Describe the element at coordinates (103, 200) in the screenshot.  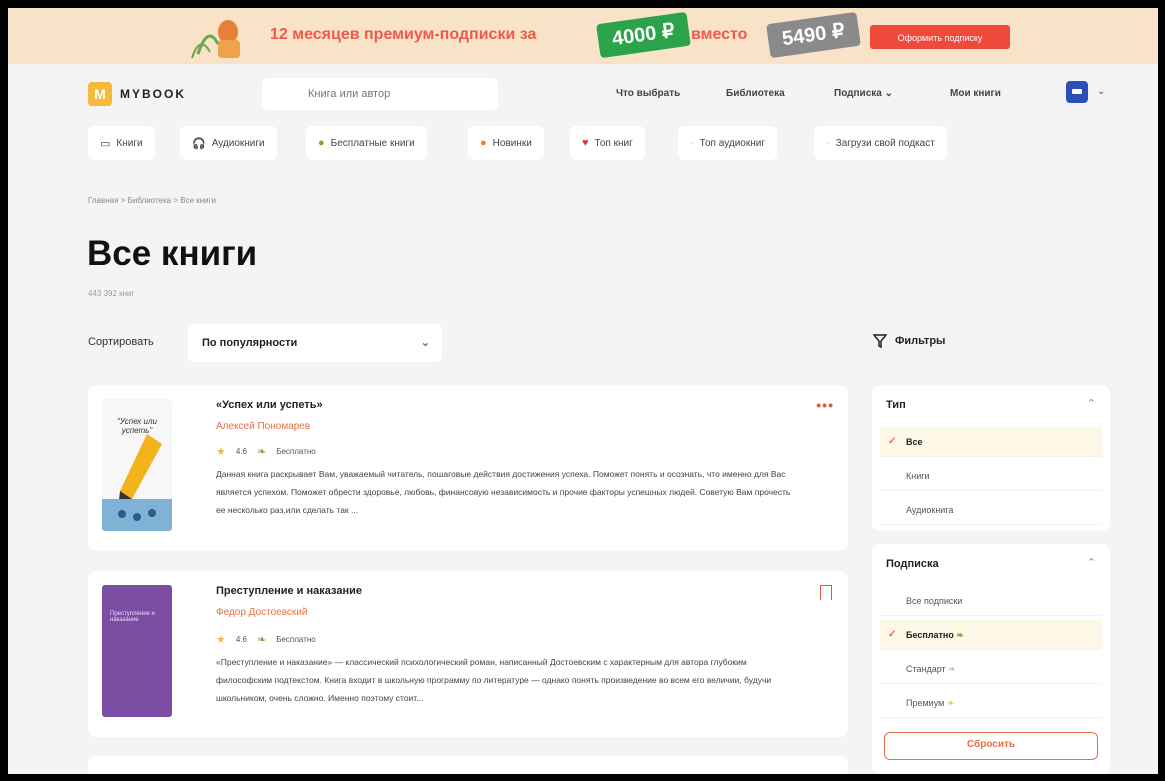
I see `breadcrumb-home: Главная` at that location.